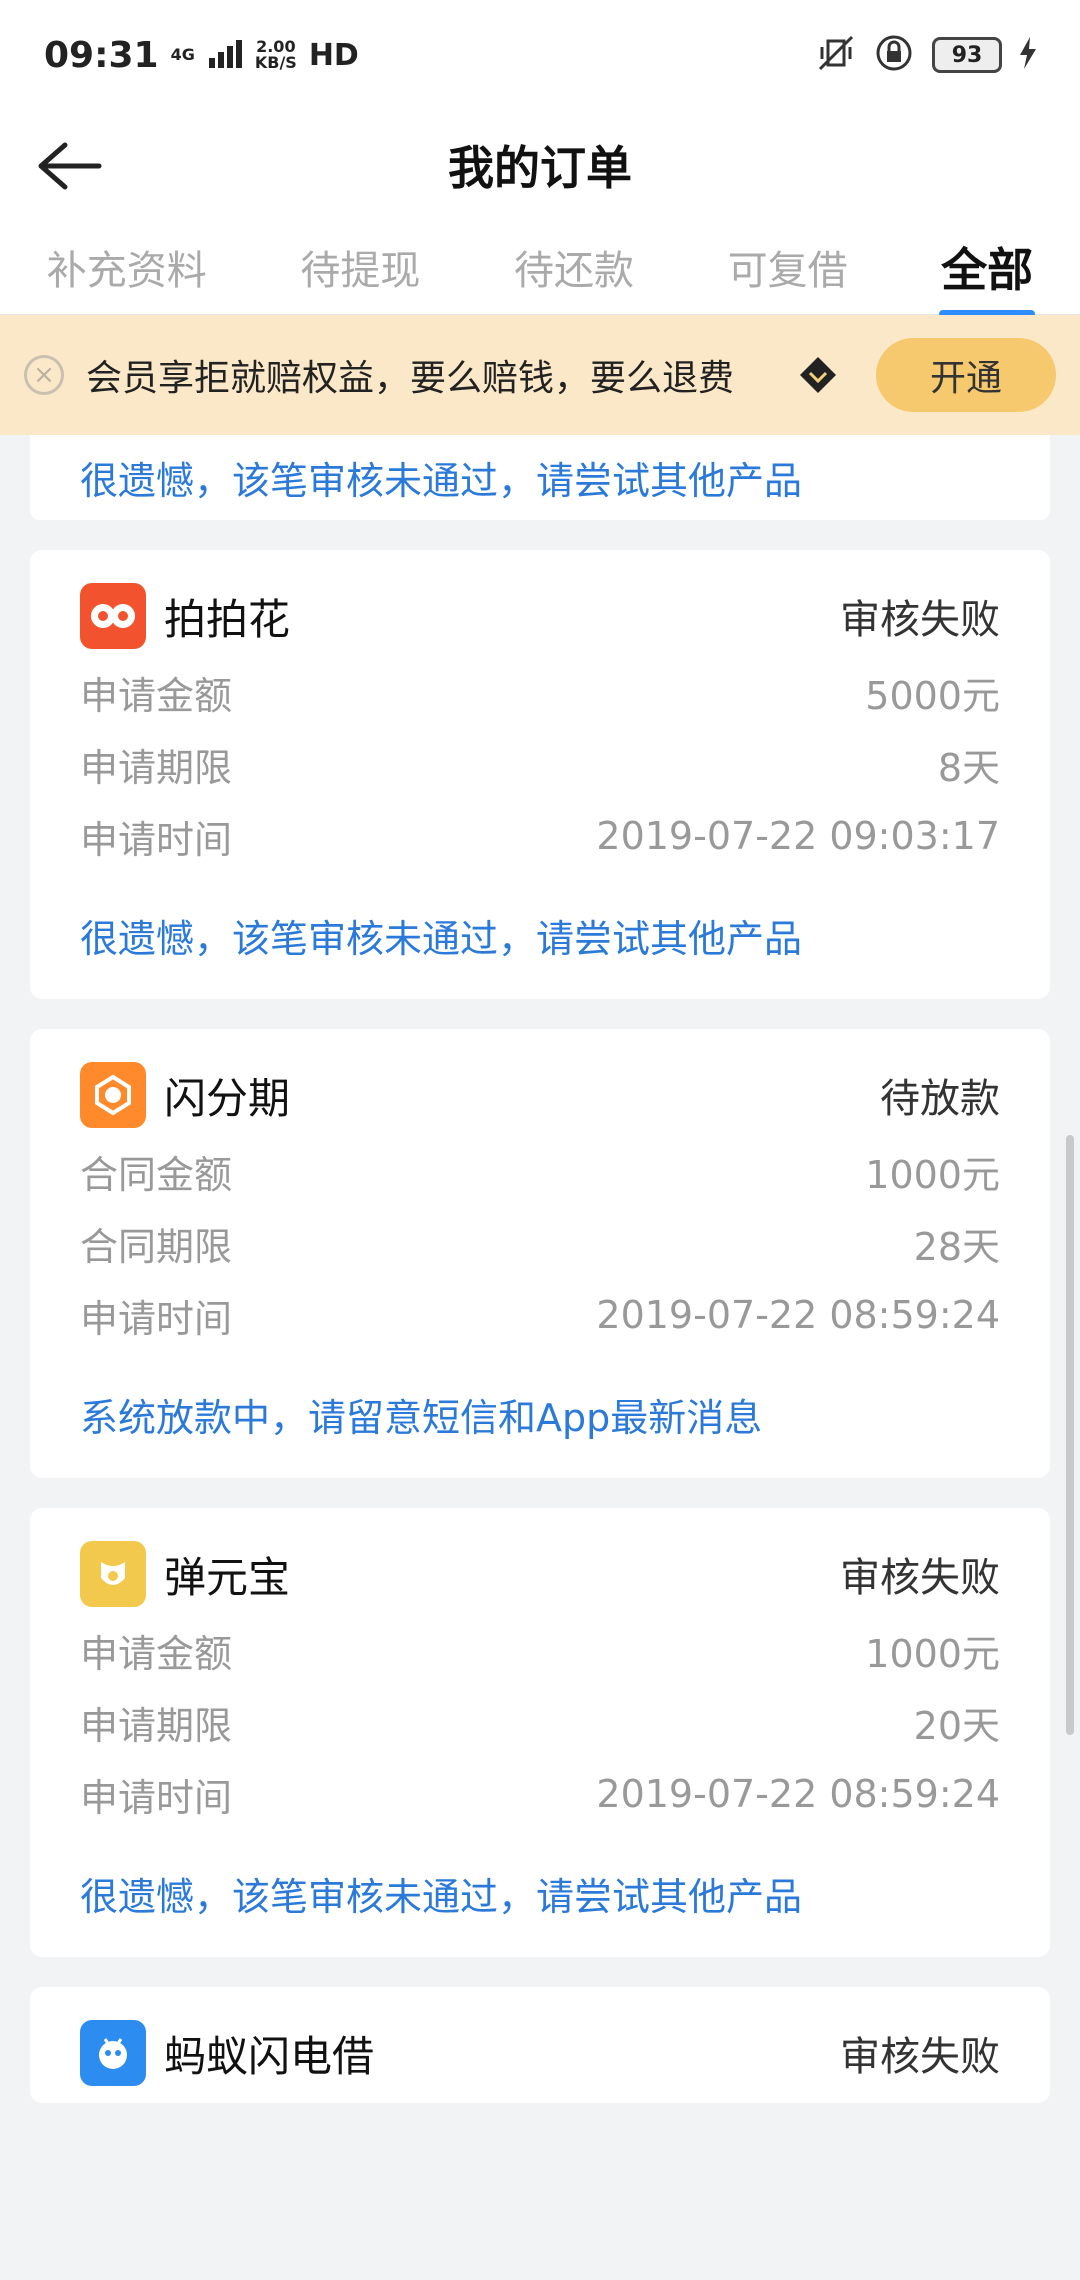 The width and height of the screenshot is (1080, 2280). What do you see at coordinates (540, 836) in the screenshot?
I see `order-row: 申请时间 2019-07-22 09:03:17` at bounding box center [540, 836].